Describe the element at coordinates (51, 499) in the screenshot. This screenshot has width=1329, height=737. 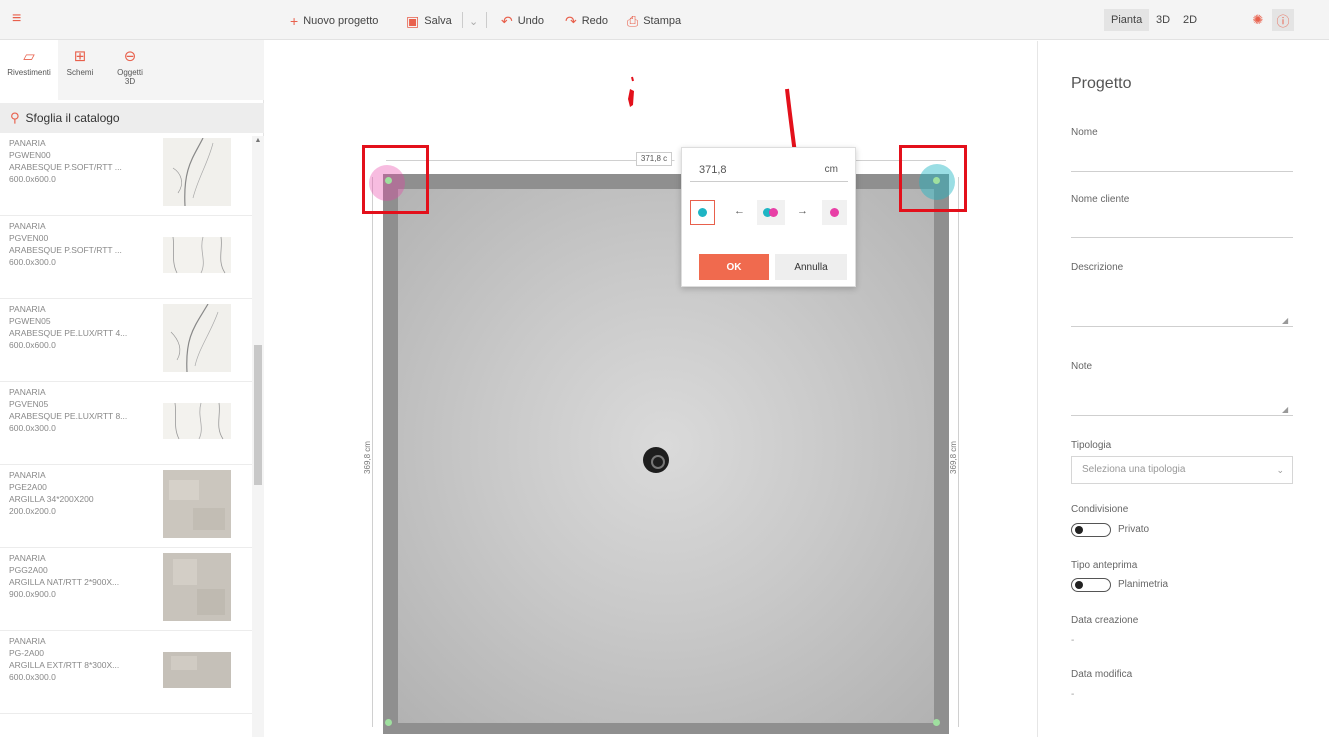
I see `product-name: ARGILLA 34*200X200` at that location.